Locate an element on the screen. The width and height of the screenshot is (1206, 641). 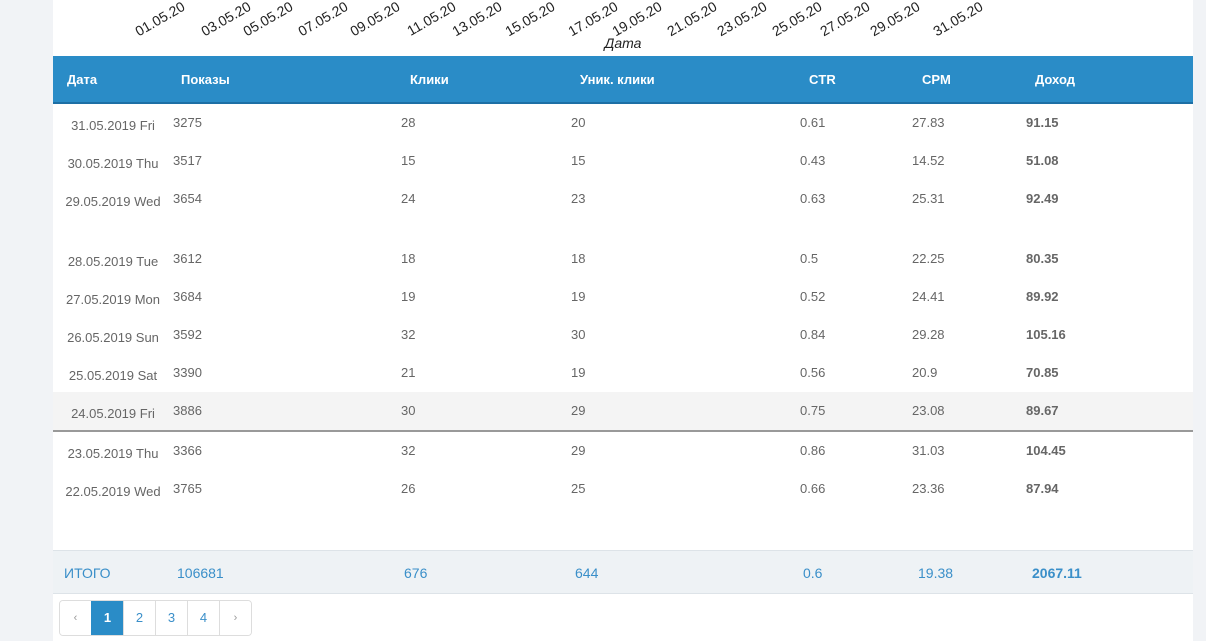
cell-income: 92.49 is located at coordinates (1042, 198).